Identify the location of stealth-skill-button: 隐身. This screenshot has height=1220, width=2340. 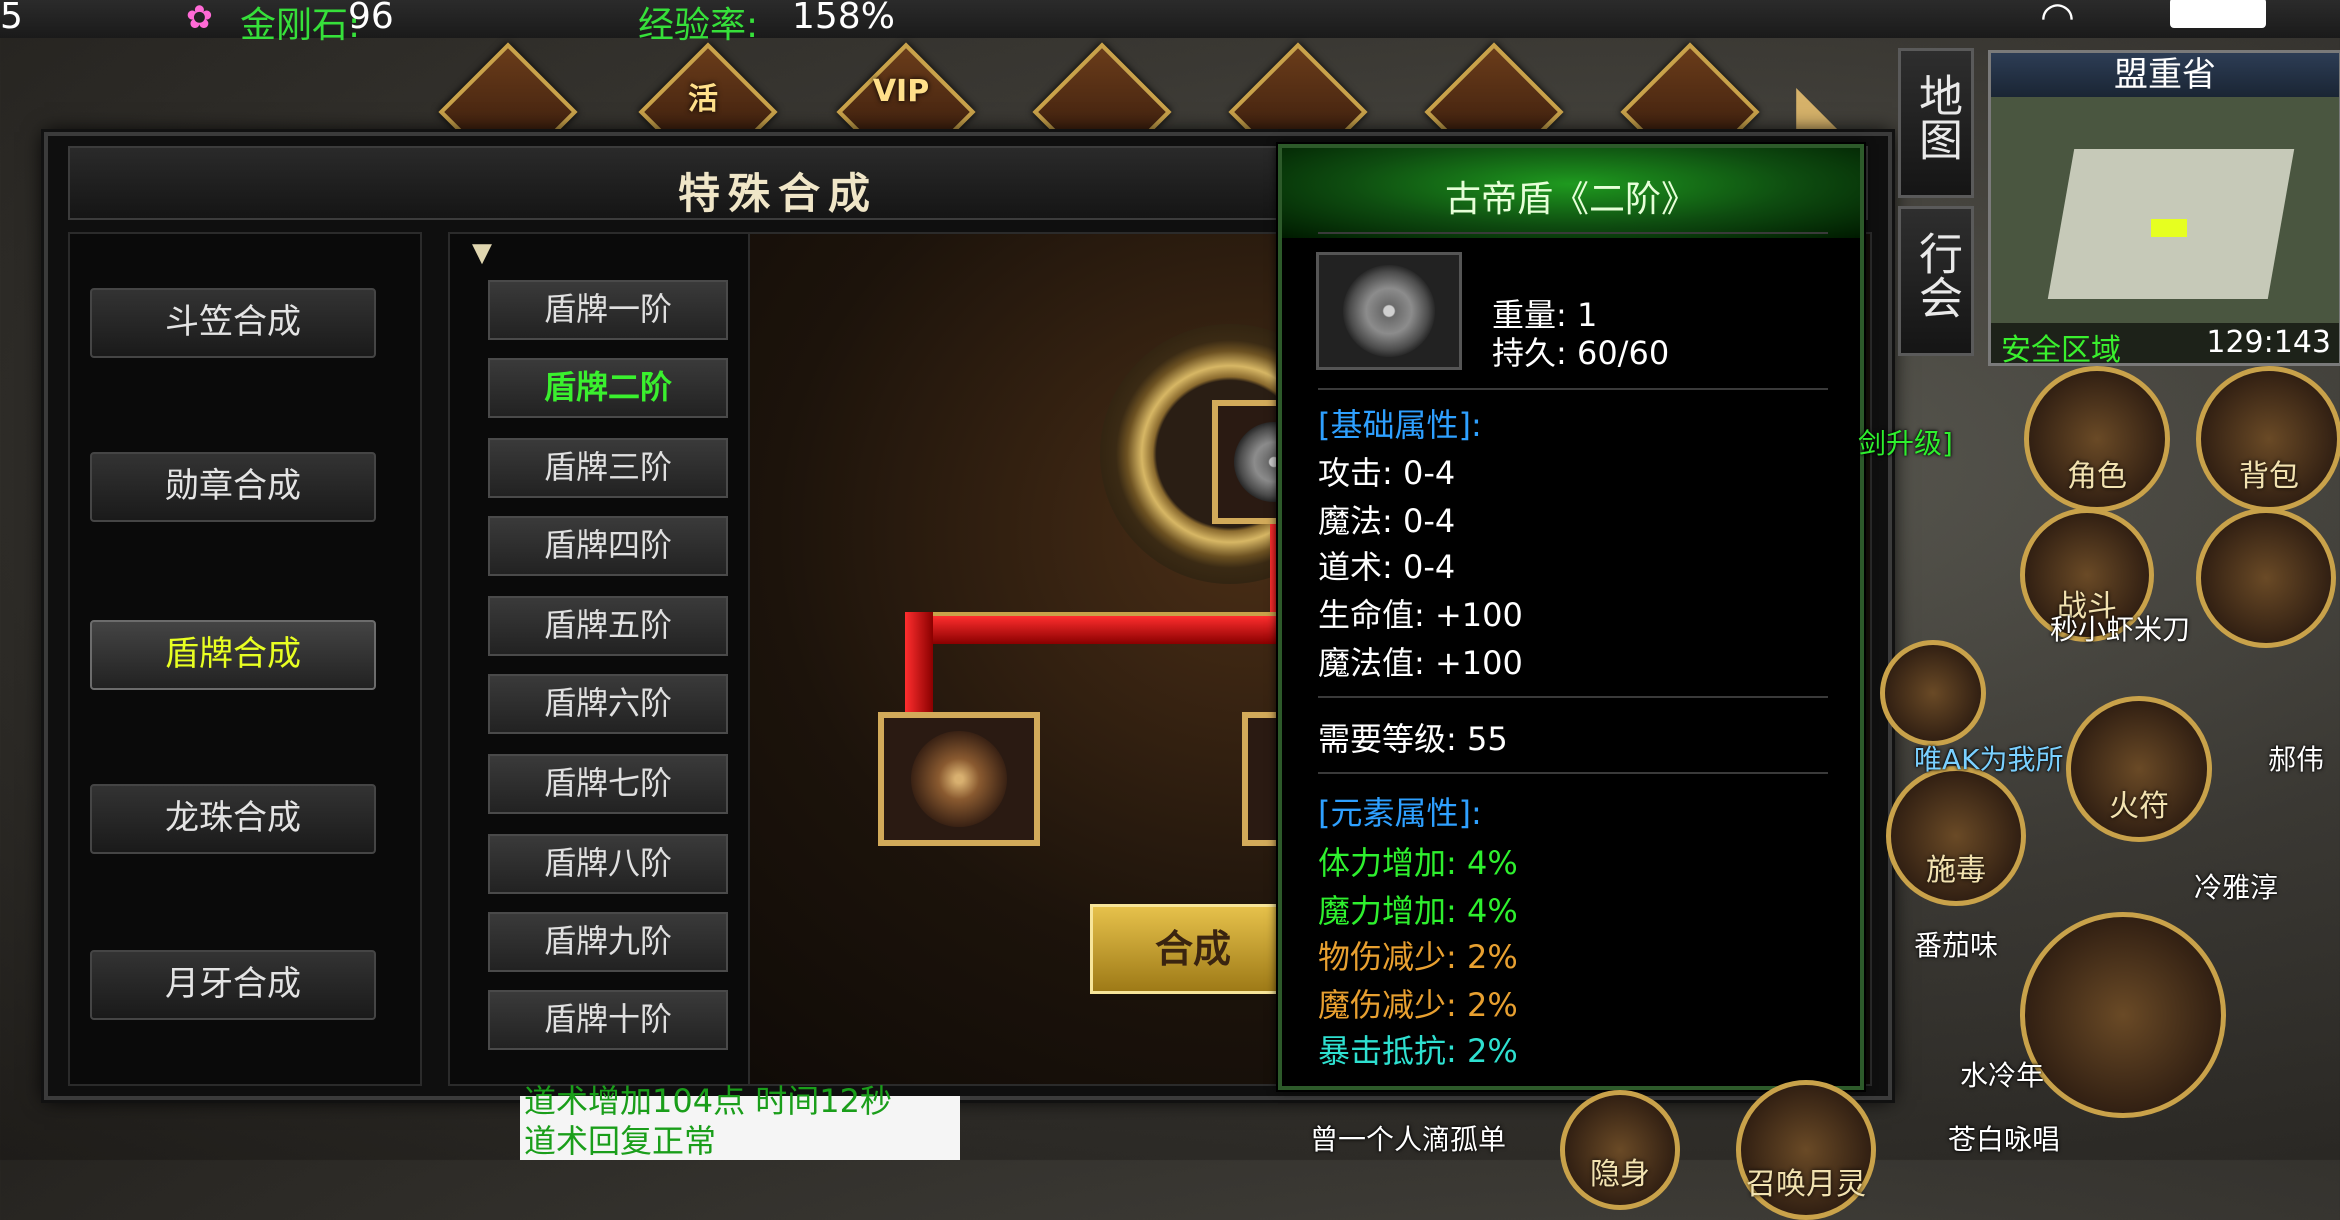
(1620, 1150).